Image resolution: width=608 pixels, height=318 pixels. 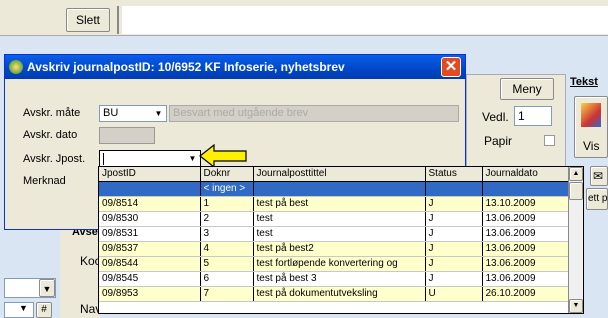 I want to click on scroll-thumb, so click(x=576, y=191).